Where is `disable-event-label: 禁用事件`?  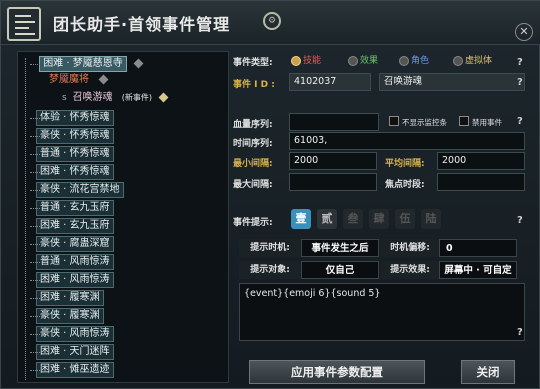
disable-event-label: 禁用事件 is located at coordinates (487, 122).